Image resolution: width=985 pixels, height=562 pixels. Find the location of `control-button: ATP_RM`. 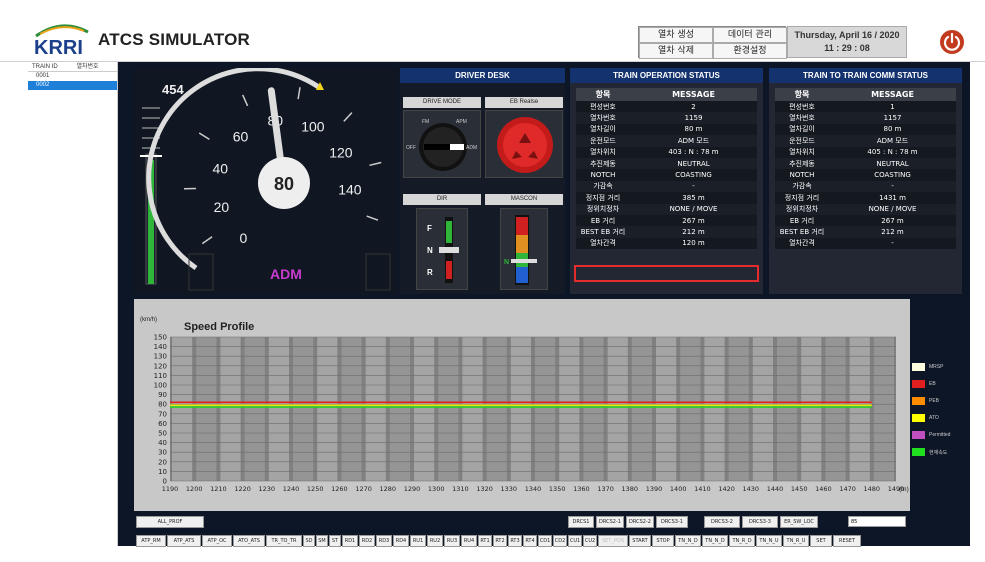

control-button: ATP_RM is located at coordinates (151, 541).